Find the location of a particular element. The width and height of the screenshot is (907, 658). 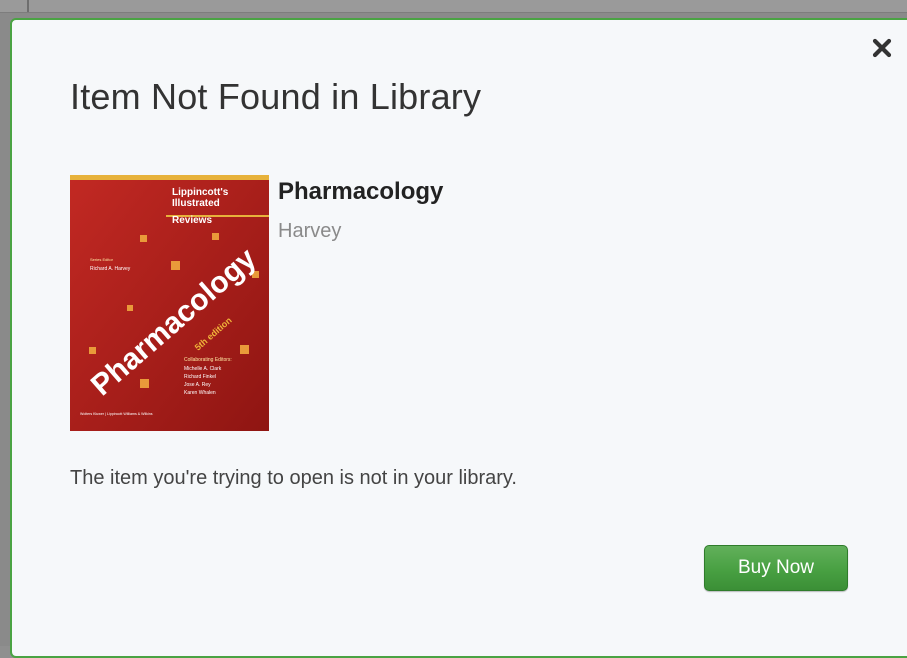

dialog-title: Item Not Found in Library is located at coordinates (276, 96).